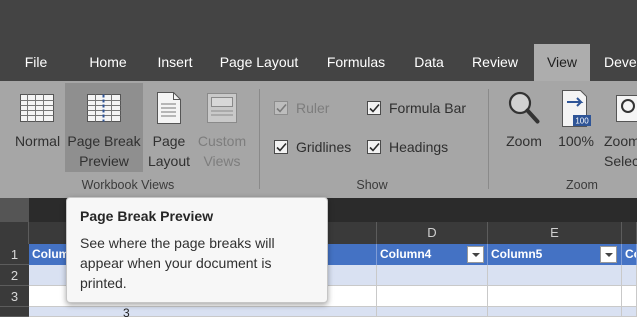 This screenshot has height=317, width=637. What do you see at coordinates (629, 233) in the screenshot?
I see `column-header-f` at bounding box center [629, 233].